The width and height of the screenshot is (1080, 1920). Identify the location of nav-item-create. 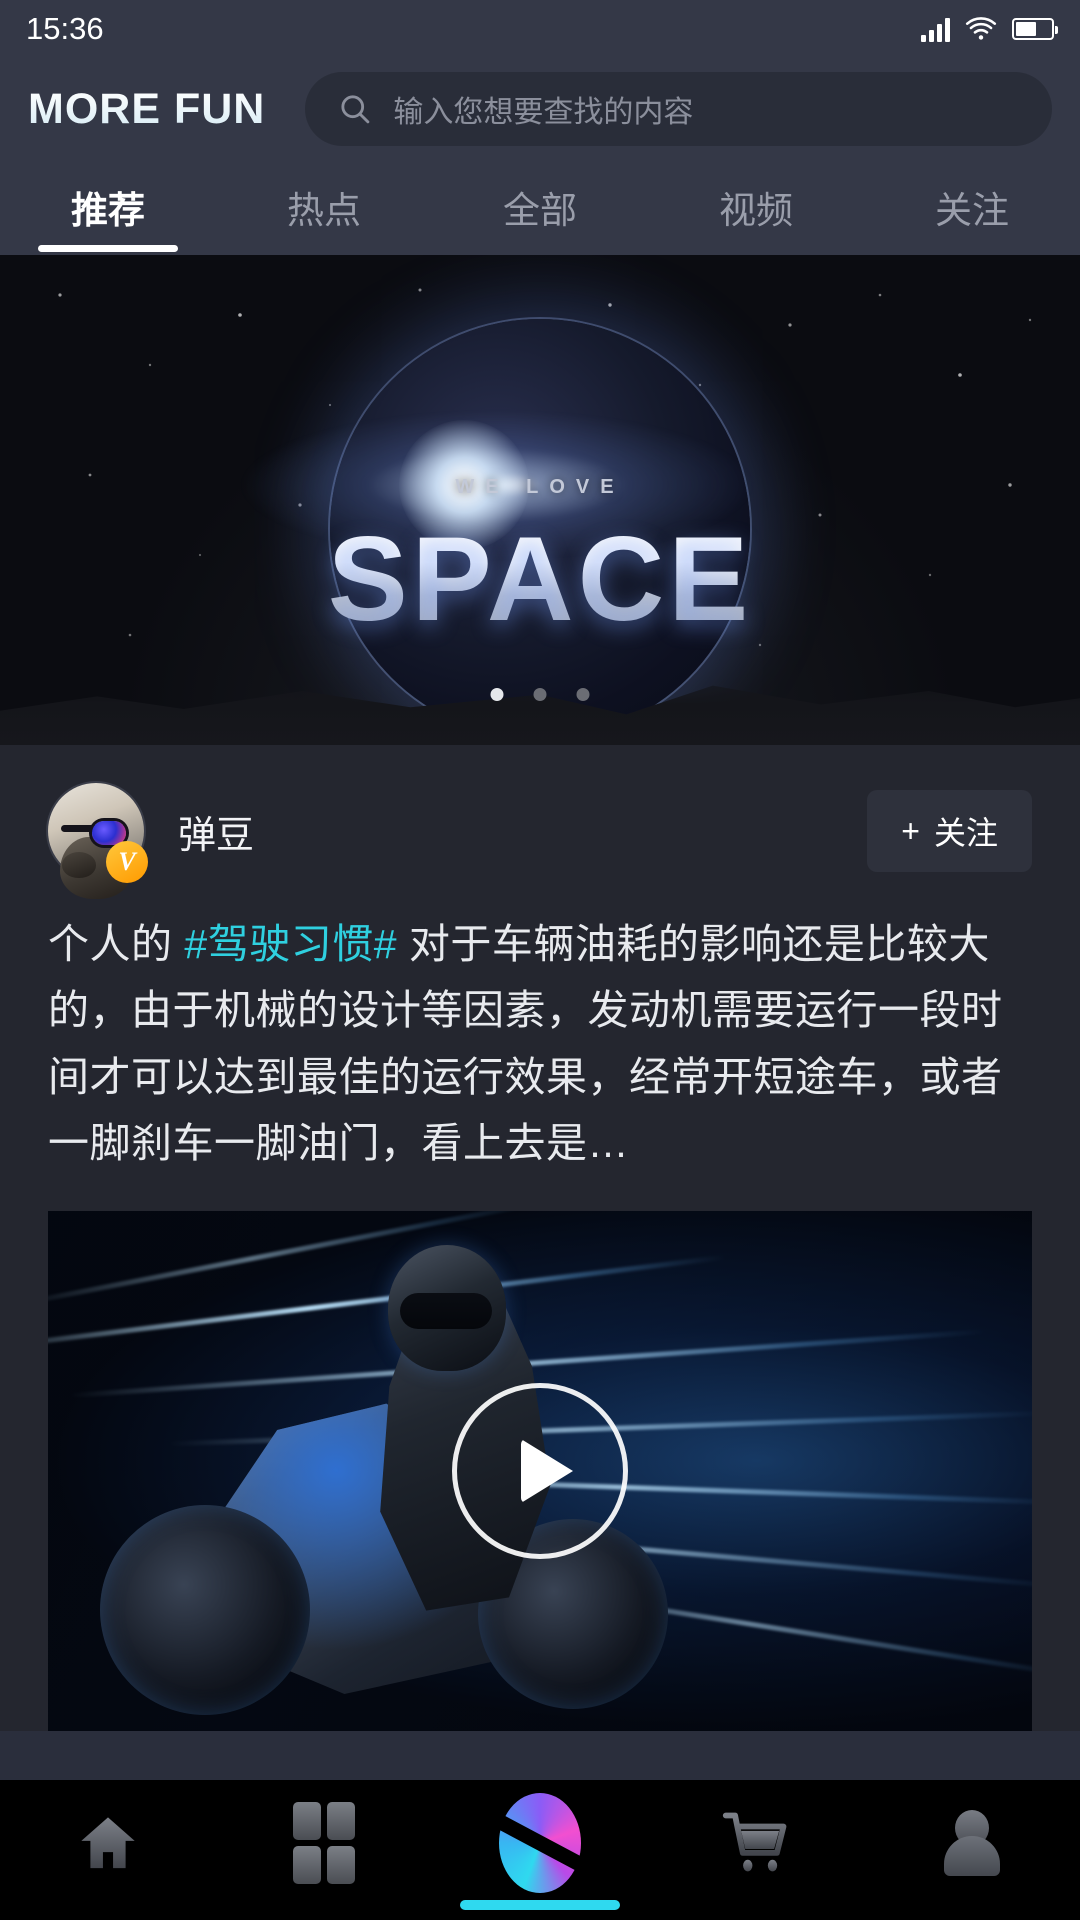
(540, 1843).